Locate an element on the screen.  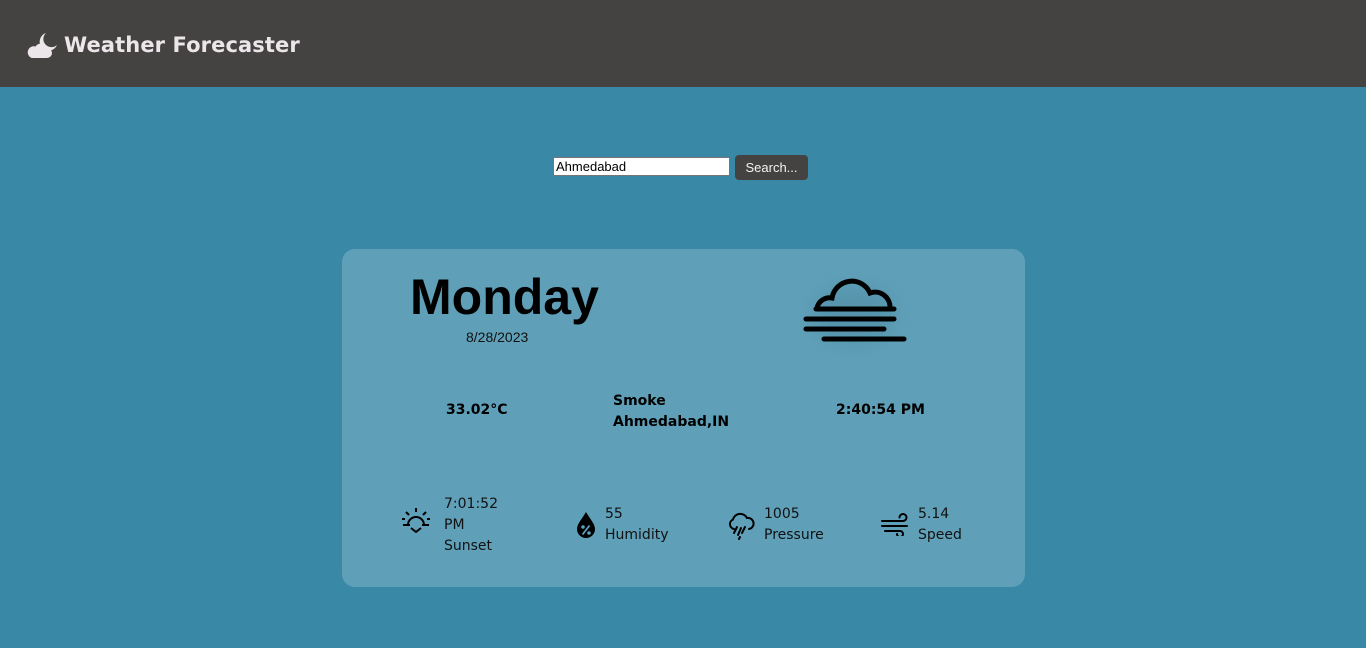
speed-value: 5.14 is located at coordinates (934, 514).